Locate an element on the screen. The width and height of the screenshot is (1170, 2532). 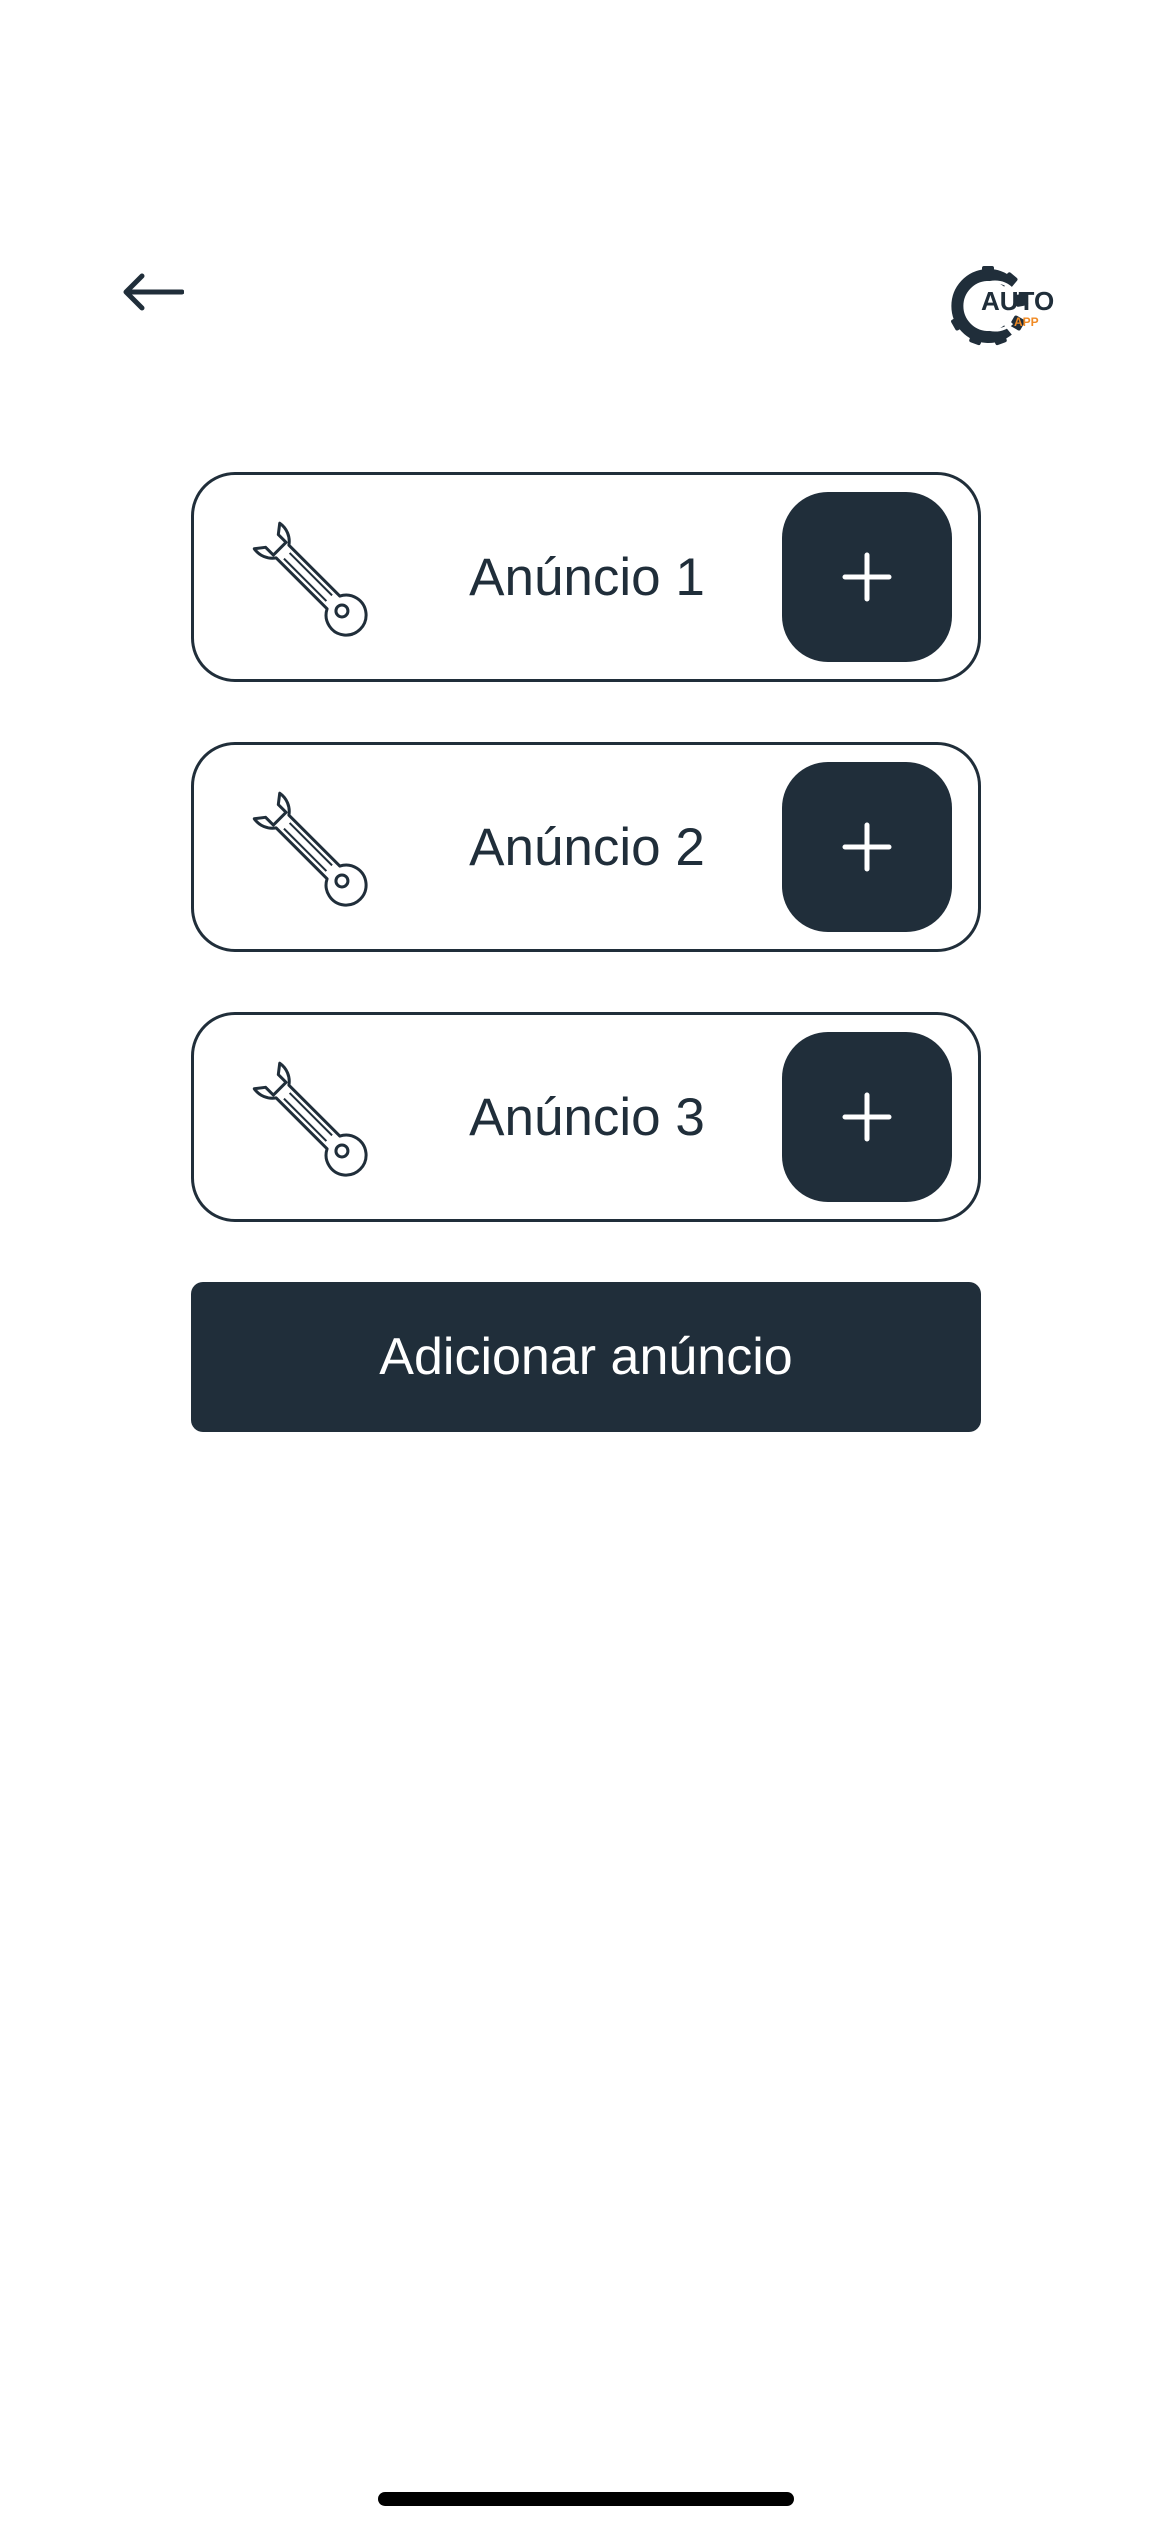
ad-label: Anúncio 1 is located at coordinates (587, 577).